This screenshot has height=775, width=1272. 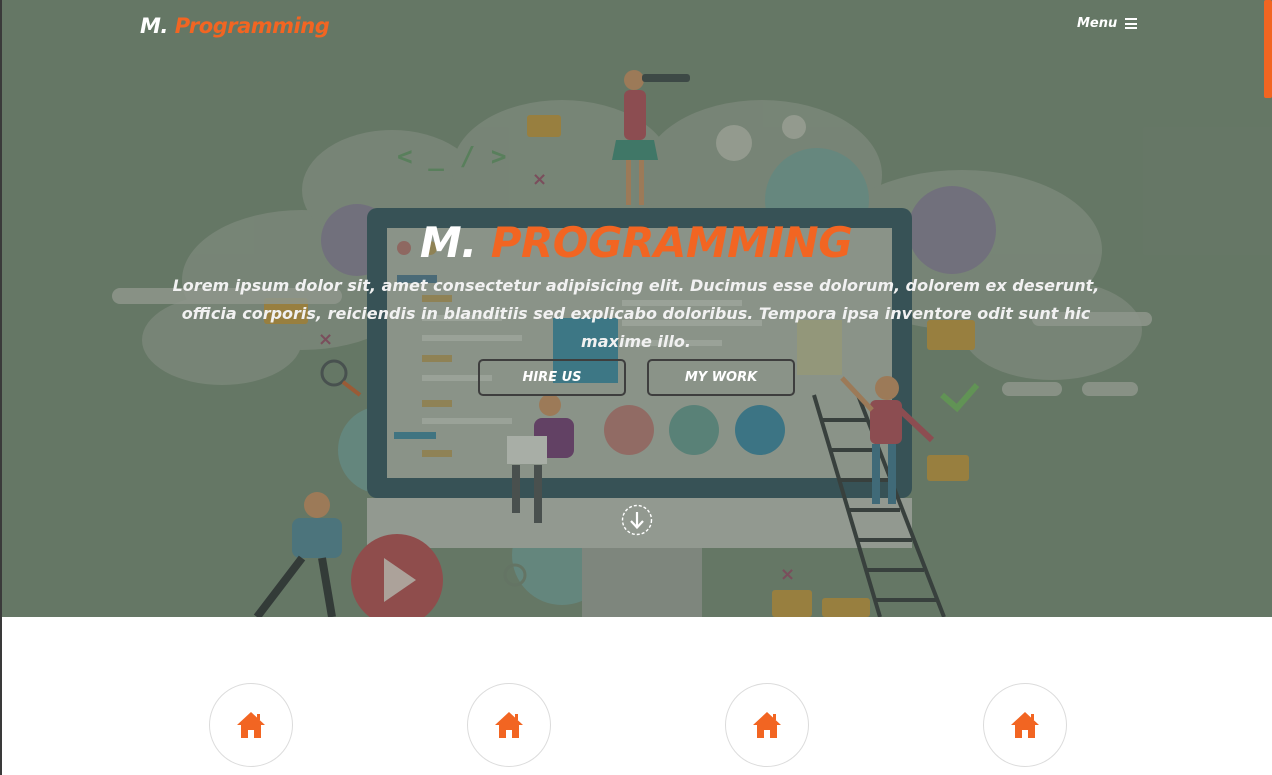 I want to click on hero-title: M. PROGRAMMING, so click(x=636, y=242).